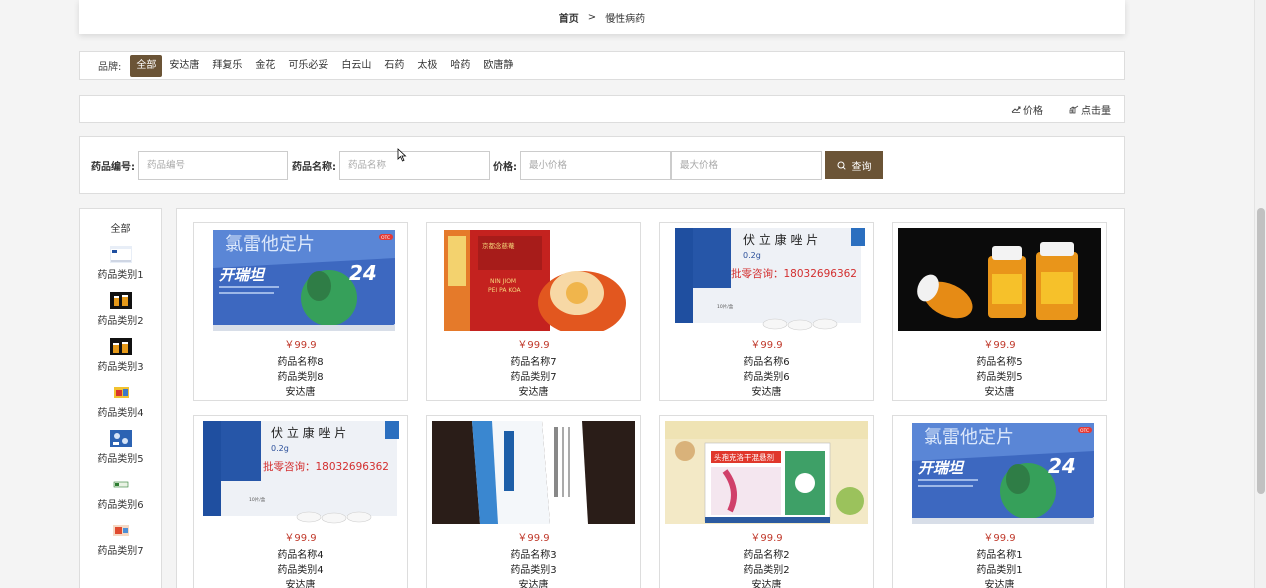 The image size is (1266, 588). What do you see at coordinates (1027, 109) in the screenshot?
I see `sort-by-price-button: 价格` at bounding box center [1027, 109].